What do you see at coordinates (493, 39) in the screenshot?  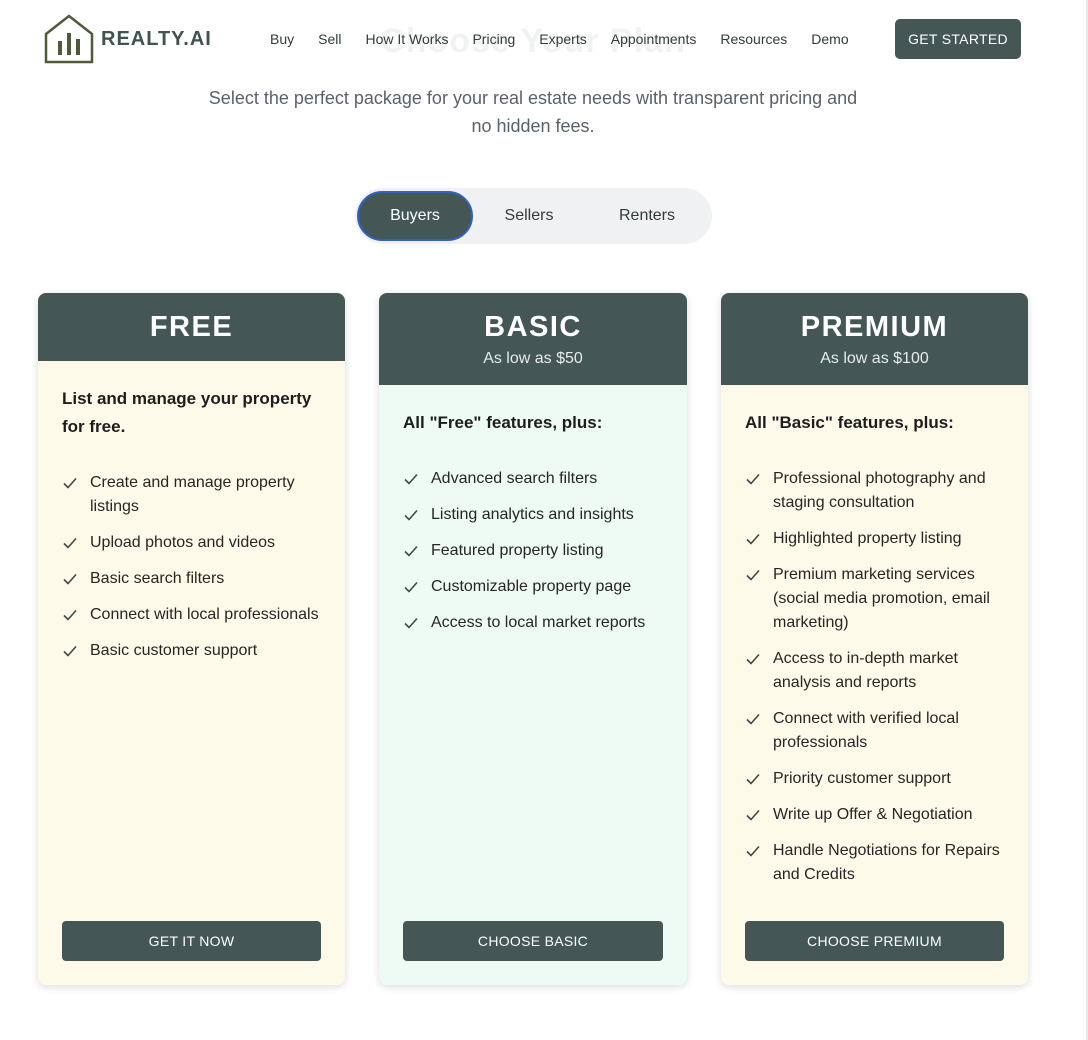 I see `nav-pricing: Pricing` at bounding box center [493, 39].